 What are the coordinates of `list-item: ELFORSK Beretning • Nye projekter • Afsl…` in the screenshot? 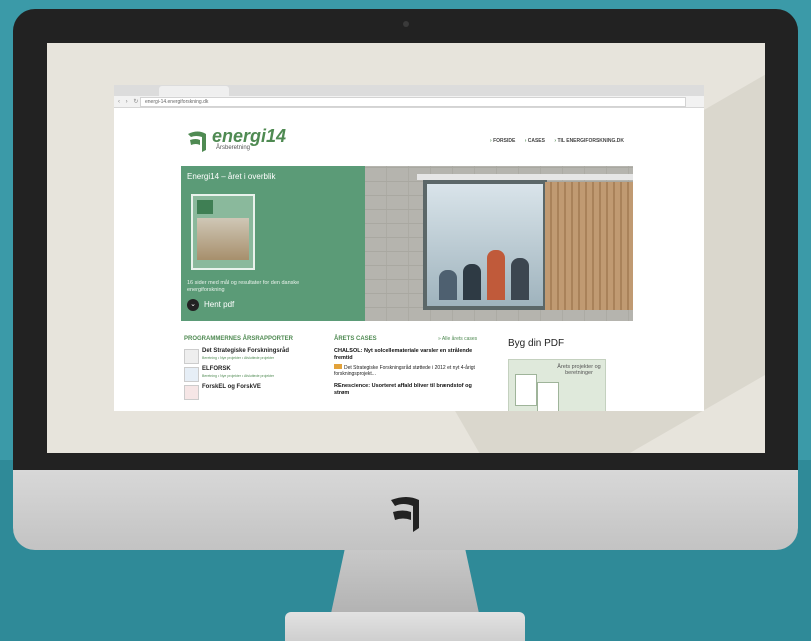 It's located at (259, 374).